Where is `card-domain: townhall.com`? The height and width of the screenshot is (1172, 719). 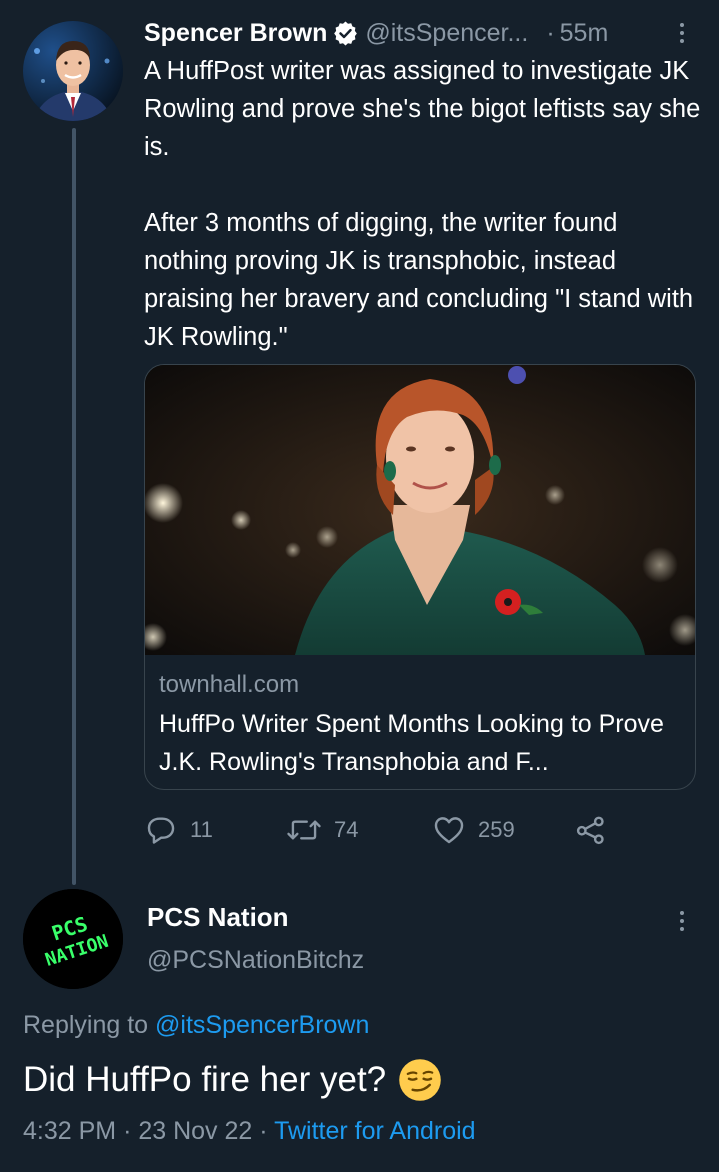 card-domain: townhall.com is located at coordinates (229, 684).